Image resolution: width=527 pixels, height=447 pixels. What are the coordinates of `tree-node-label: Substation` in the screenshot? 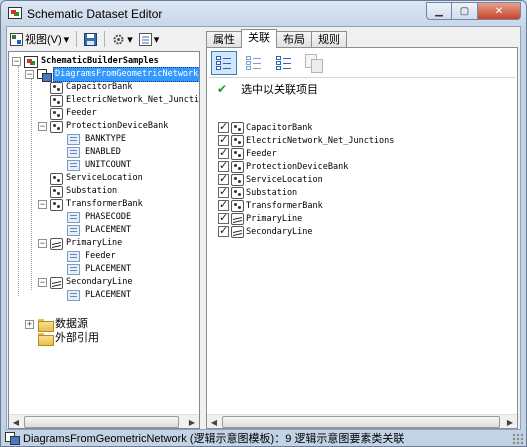 It's located at (92, 191).